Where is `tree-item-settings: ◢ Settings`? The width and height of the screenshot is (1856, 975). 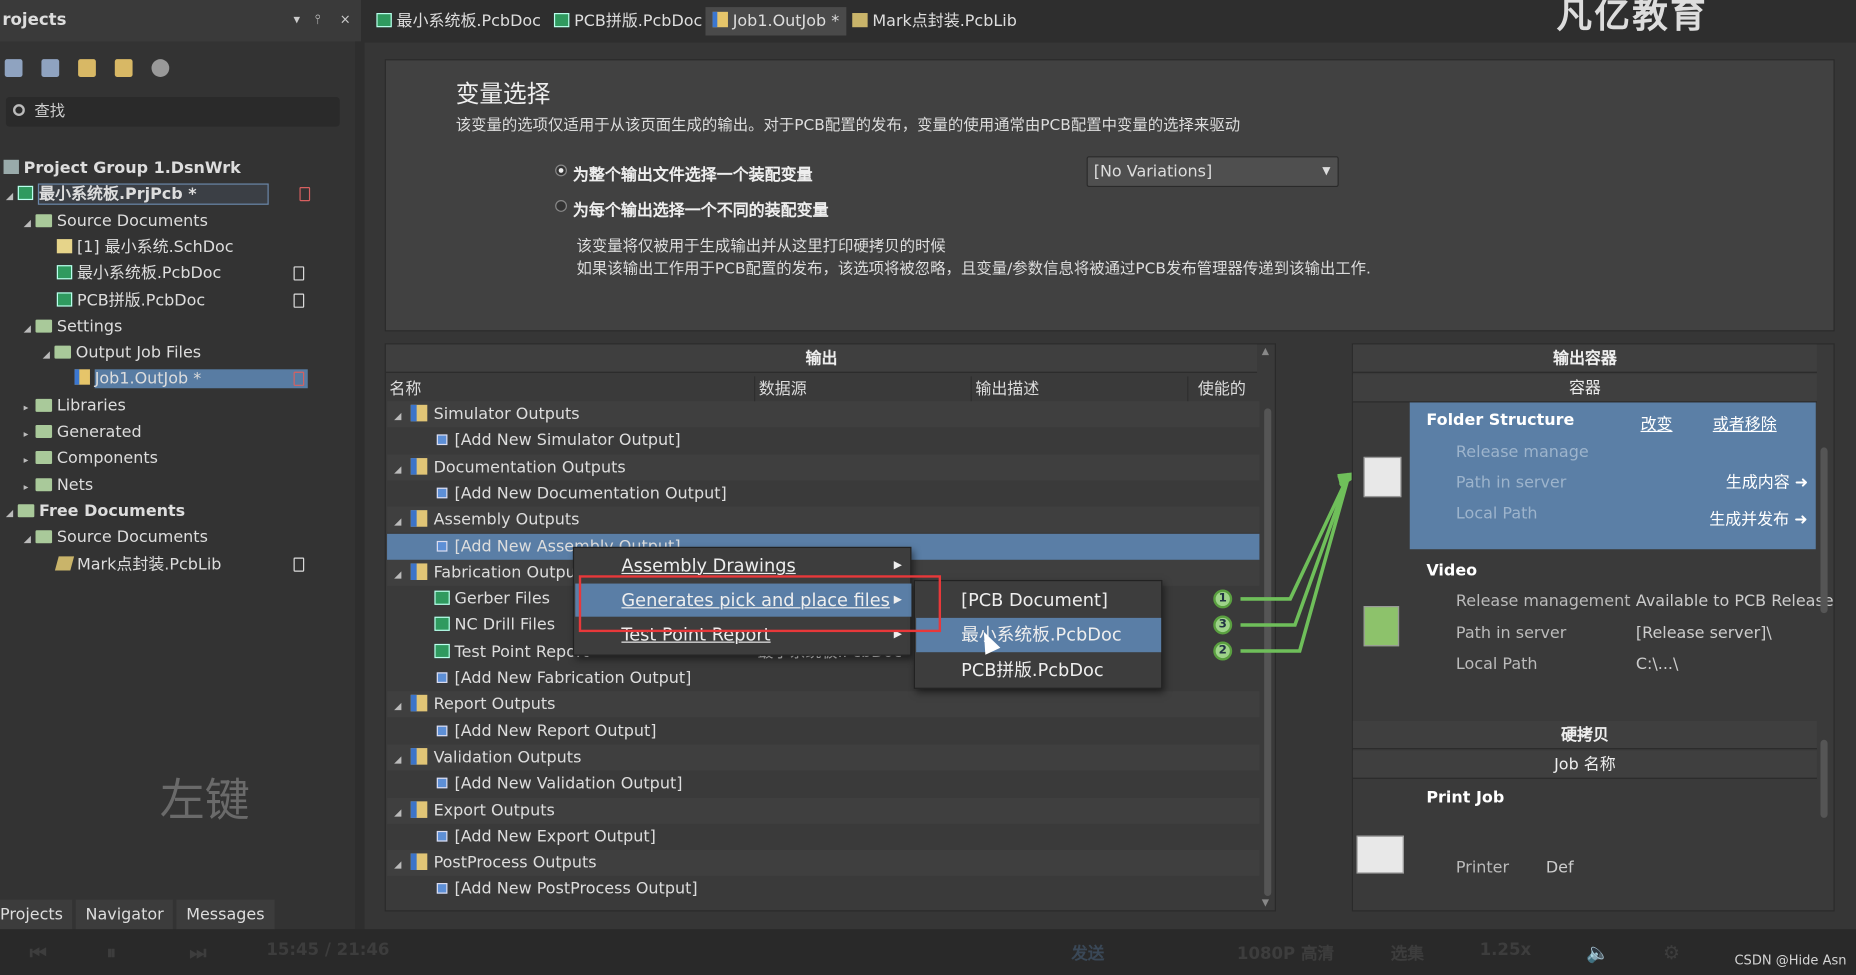
tree-item-settings: ◢ Settings is located at coordinates (195, 327).